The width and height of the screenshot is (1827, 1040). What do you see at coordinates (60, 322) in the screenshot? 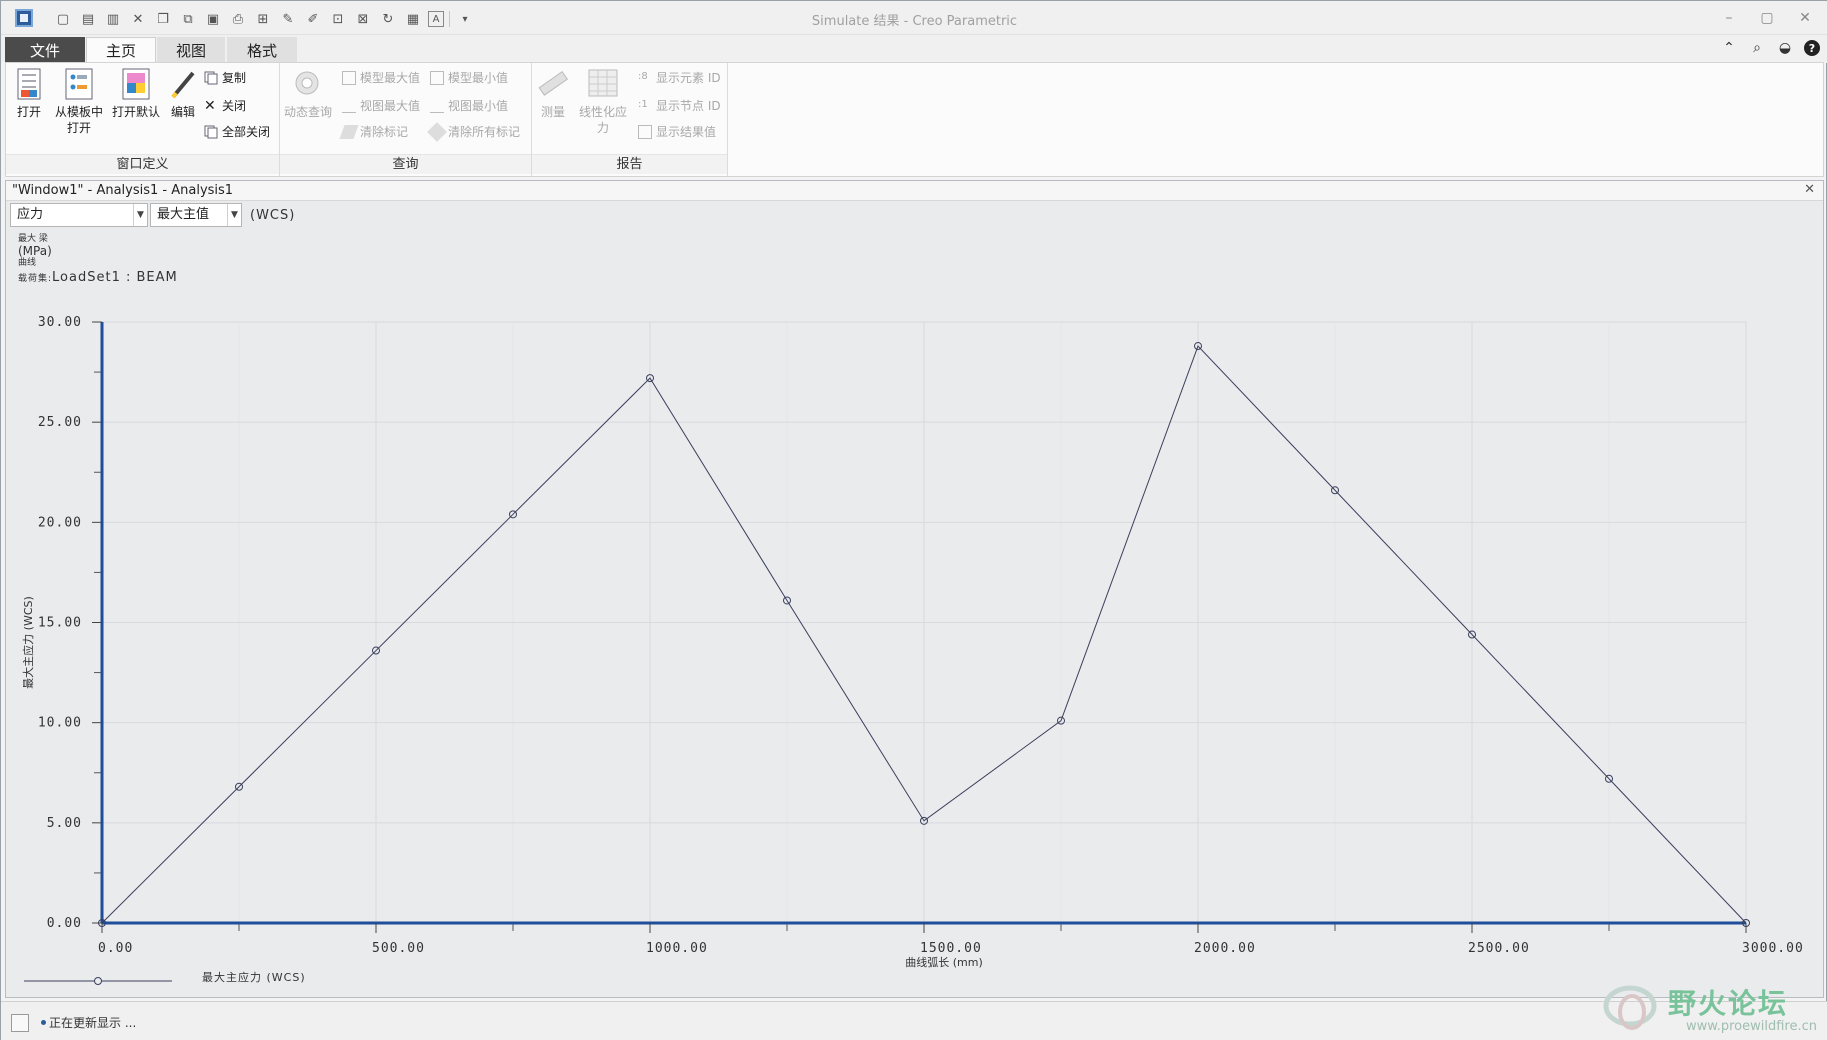
I see `y-tick-label: 30.00` at bounding box center [60, 322].